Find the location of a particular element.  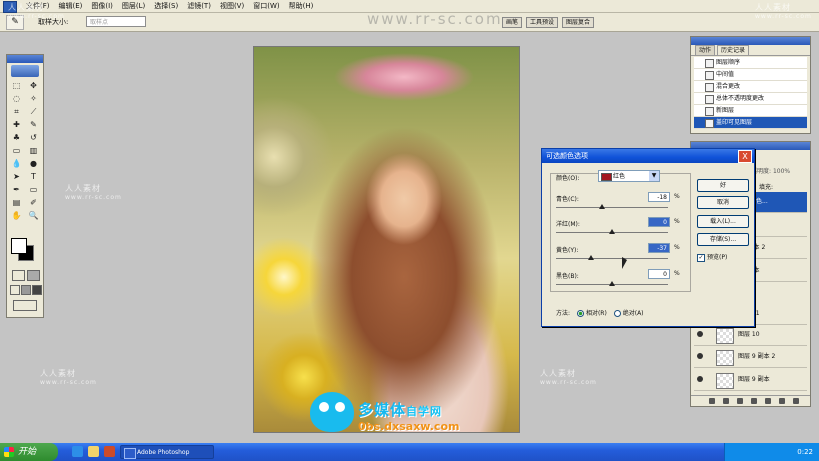

relative-radio is located at coordinates (580, 313).